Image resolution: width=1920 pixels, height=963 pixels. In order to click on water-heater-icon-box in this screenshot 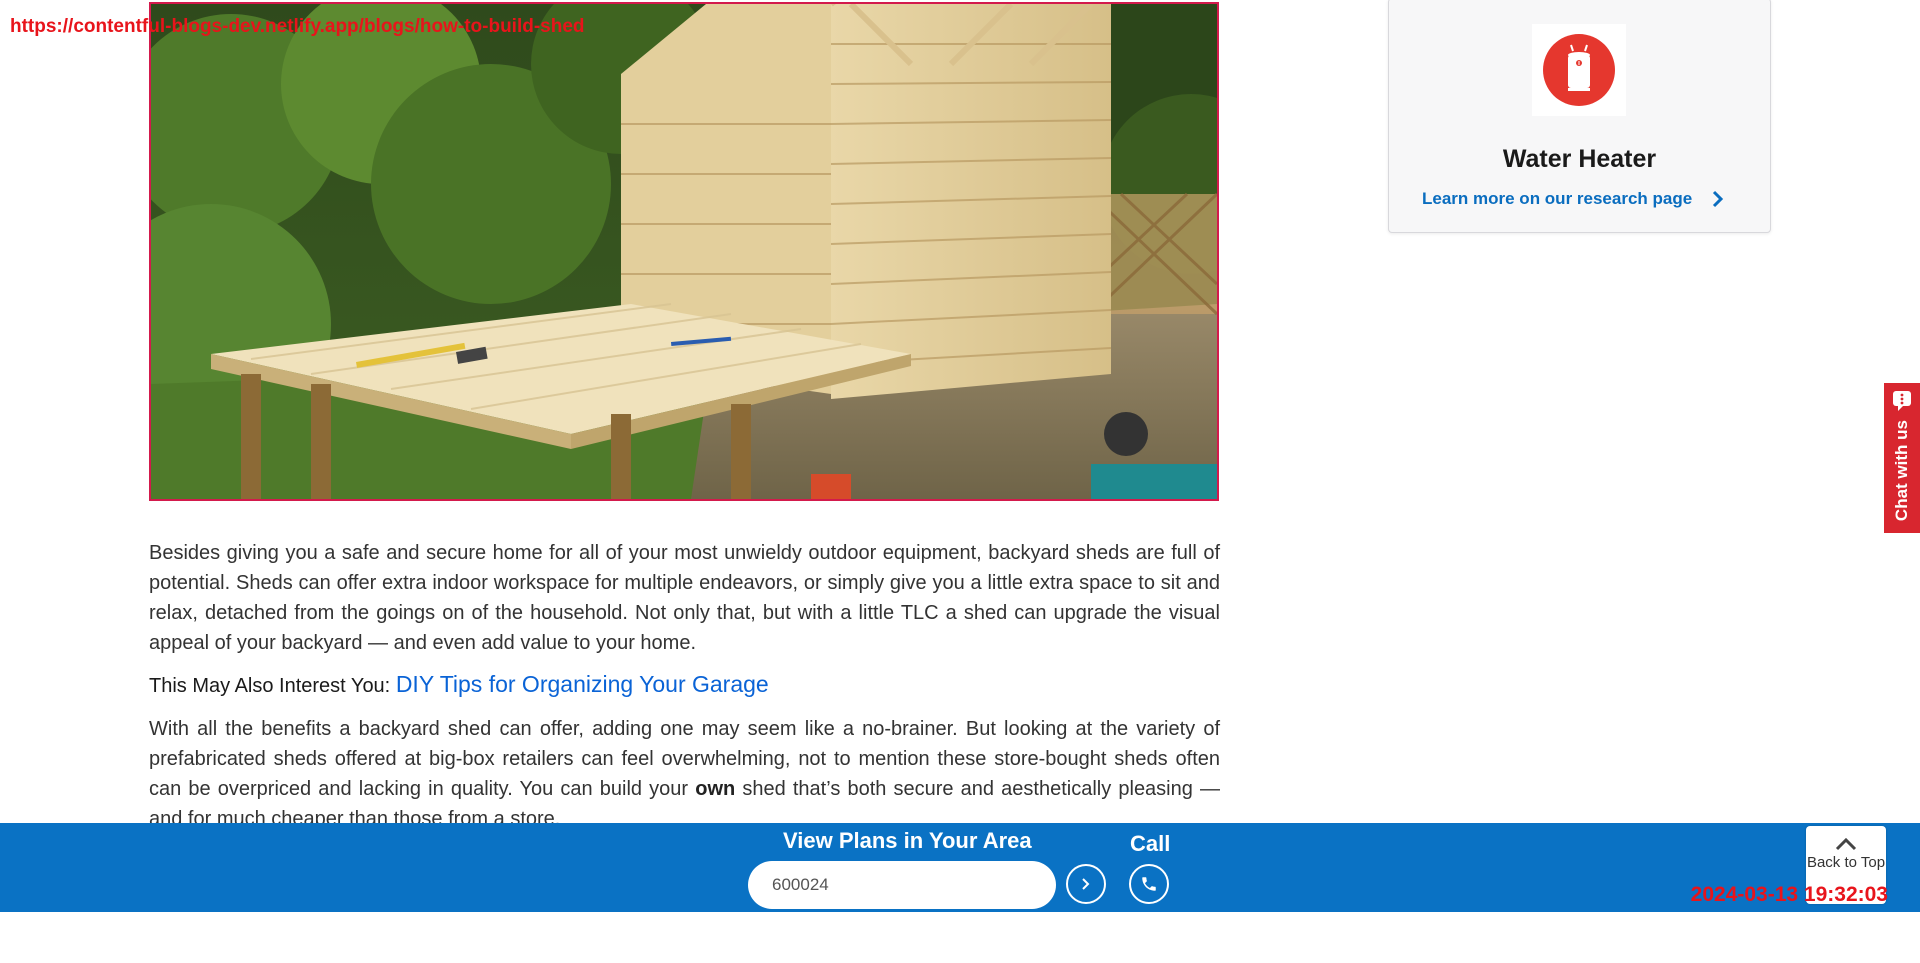, I will do `click(1579, 70)`.